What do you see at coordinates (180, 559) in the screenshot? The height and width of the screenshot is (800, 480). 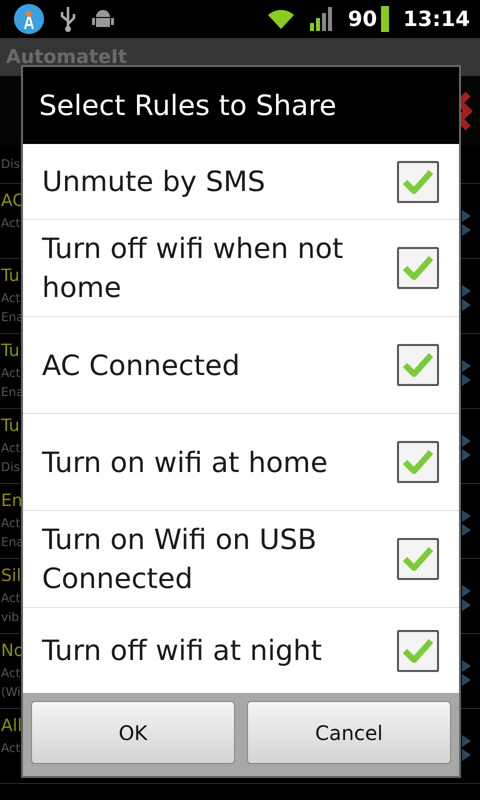 I see `rule-label: Turn on Wifi on USB Connected` at bounding box center [180, 559].